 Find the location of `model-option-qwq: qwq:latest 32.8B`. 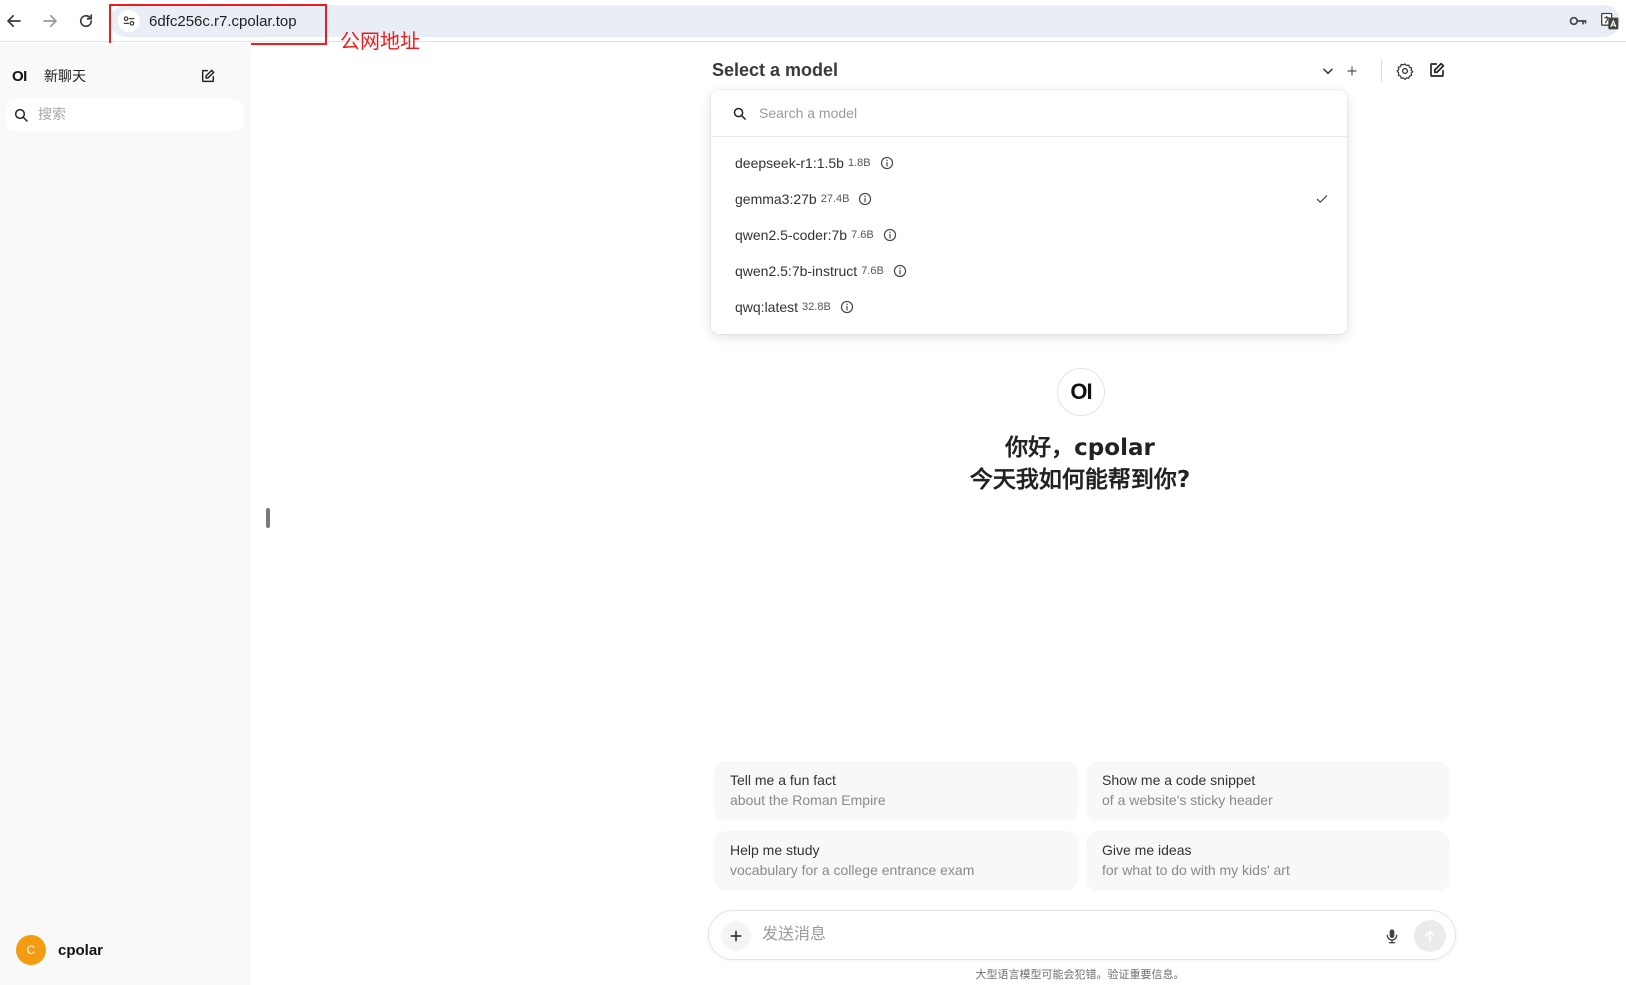

model-option-qwq: qwq:latest 32.8B is located at coordinates (1029, 307).